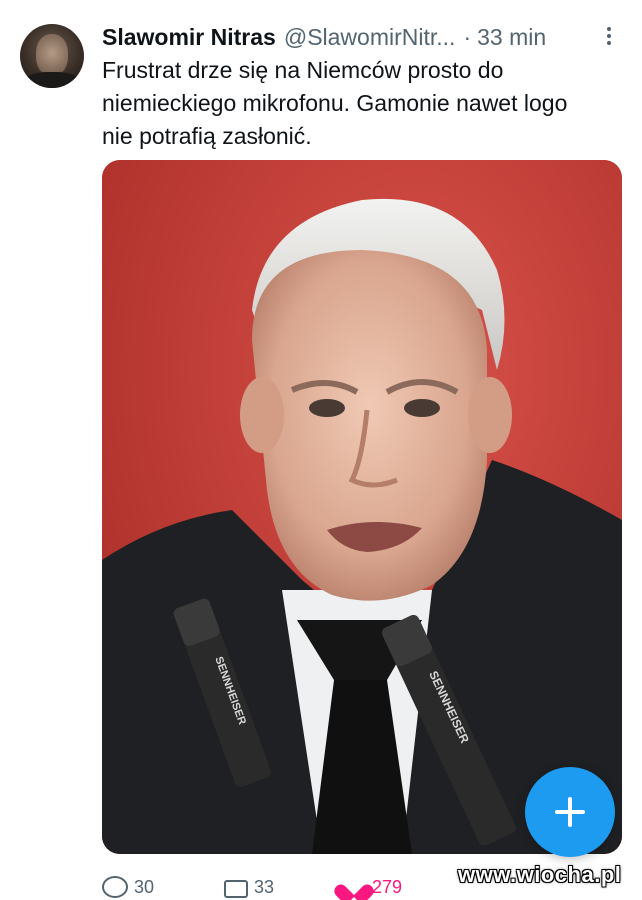 The width and height of the screenshot is (642, 900). What do you see at coordinates (354, 887) in the screenshot?
I see `heart-icon` at bounding box center [354, 887].